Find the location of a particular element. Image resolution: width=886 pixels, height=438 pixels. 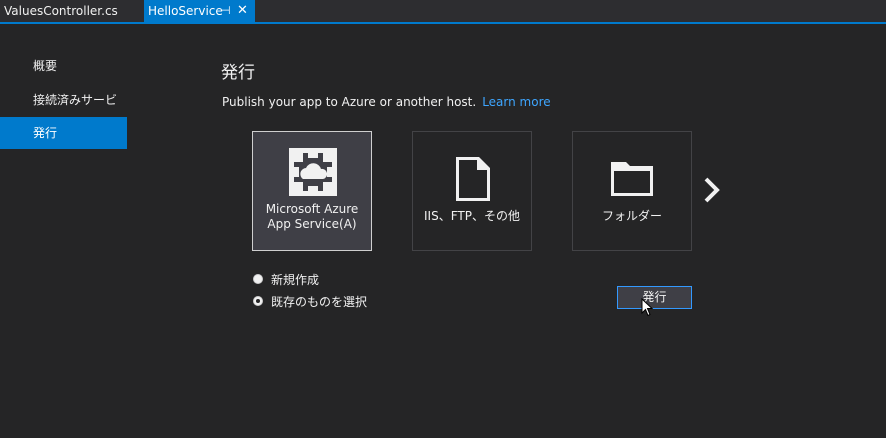

target-label: フォルダー is located at coordinates (631, 216).